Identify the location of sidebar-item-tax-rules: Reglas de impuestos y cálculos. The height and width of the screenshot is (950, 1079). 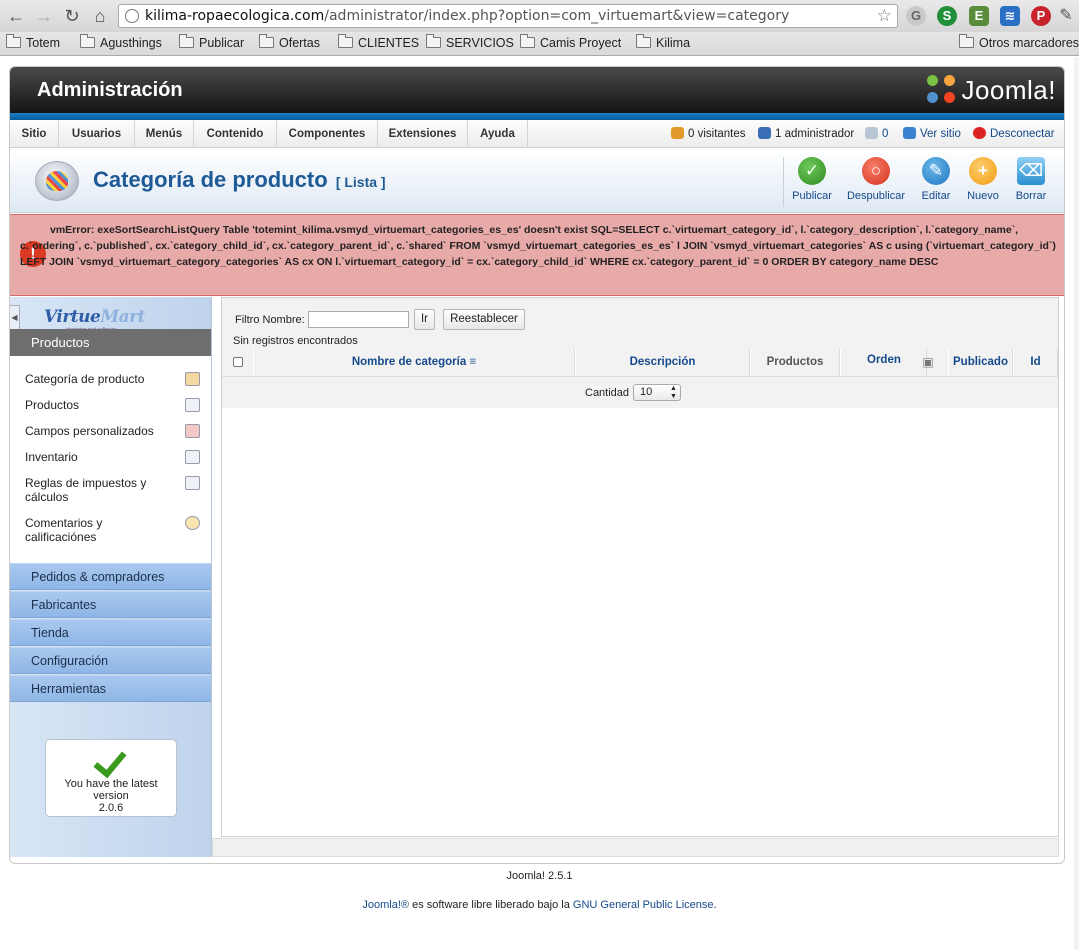
(112, 490).